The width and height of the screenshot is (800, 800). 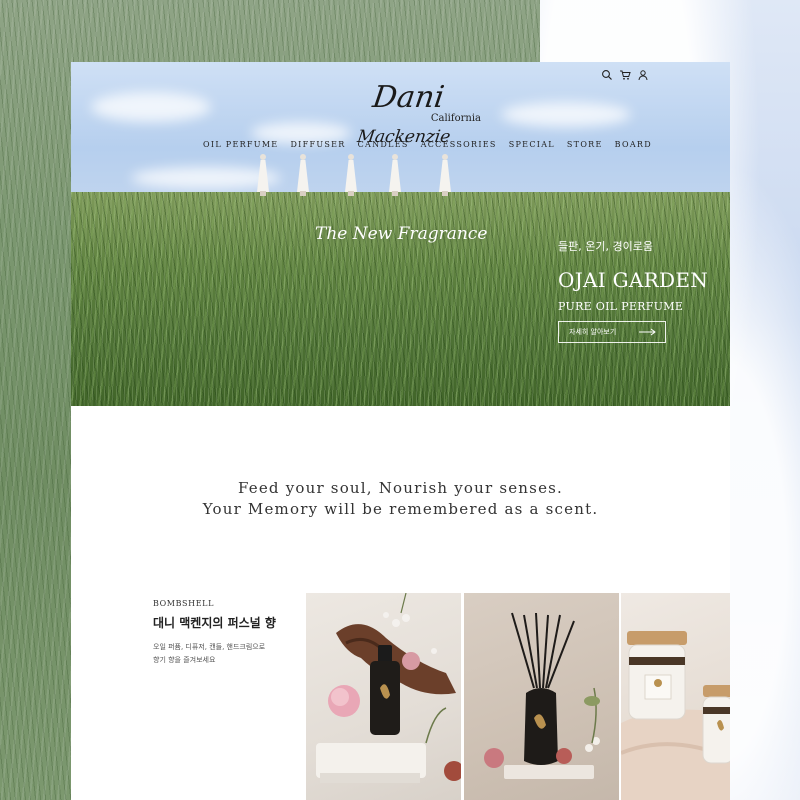 I want to click on product-image-diffuser, so click(x=541, y=696).